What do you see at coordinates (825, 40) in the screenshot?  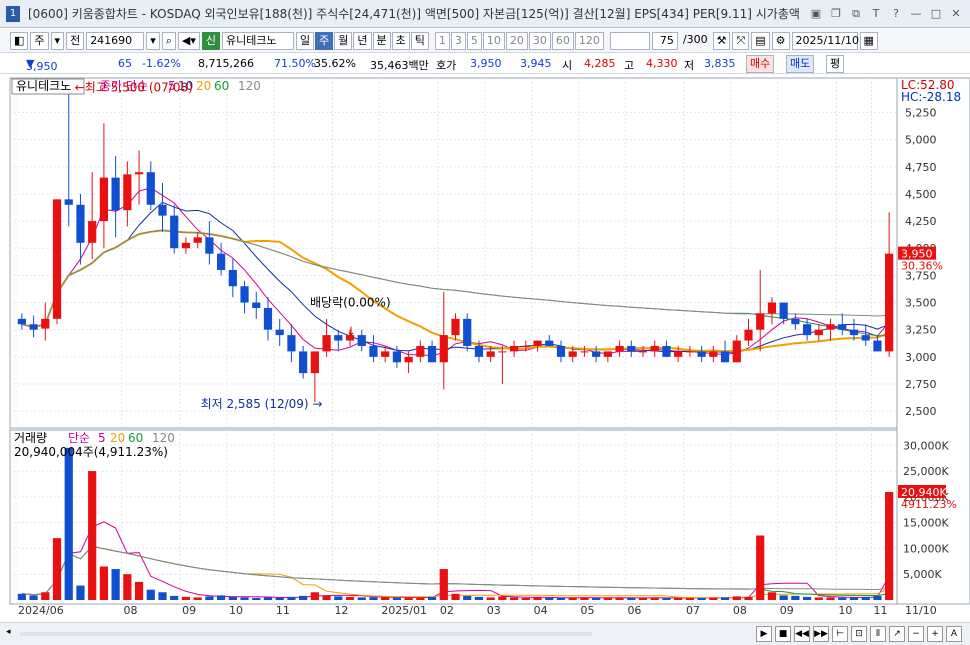 I see `date-input: 2025/11/10` at bounding box center [825, 40].